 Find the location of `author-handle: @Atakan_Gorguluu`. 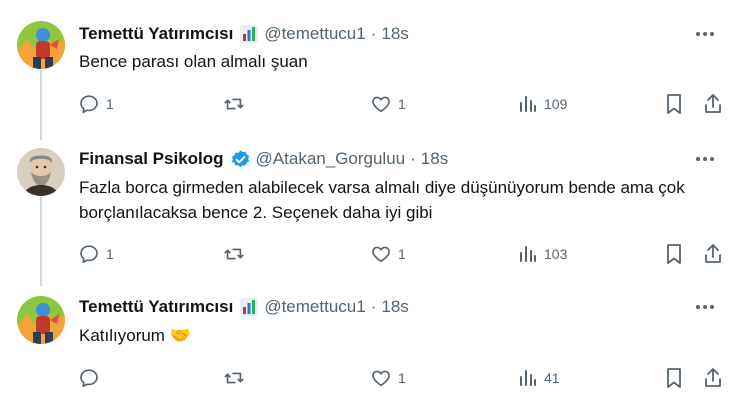

author-handle: @Atakan_Gorguluu is located at coordinates (331, 159).